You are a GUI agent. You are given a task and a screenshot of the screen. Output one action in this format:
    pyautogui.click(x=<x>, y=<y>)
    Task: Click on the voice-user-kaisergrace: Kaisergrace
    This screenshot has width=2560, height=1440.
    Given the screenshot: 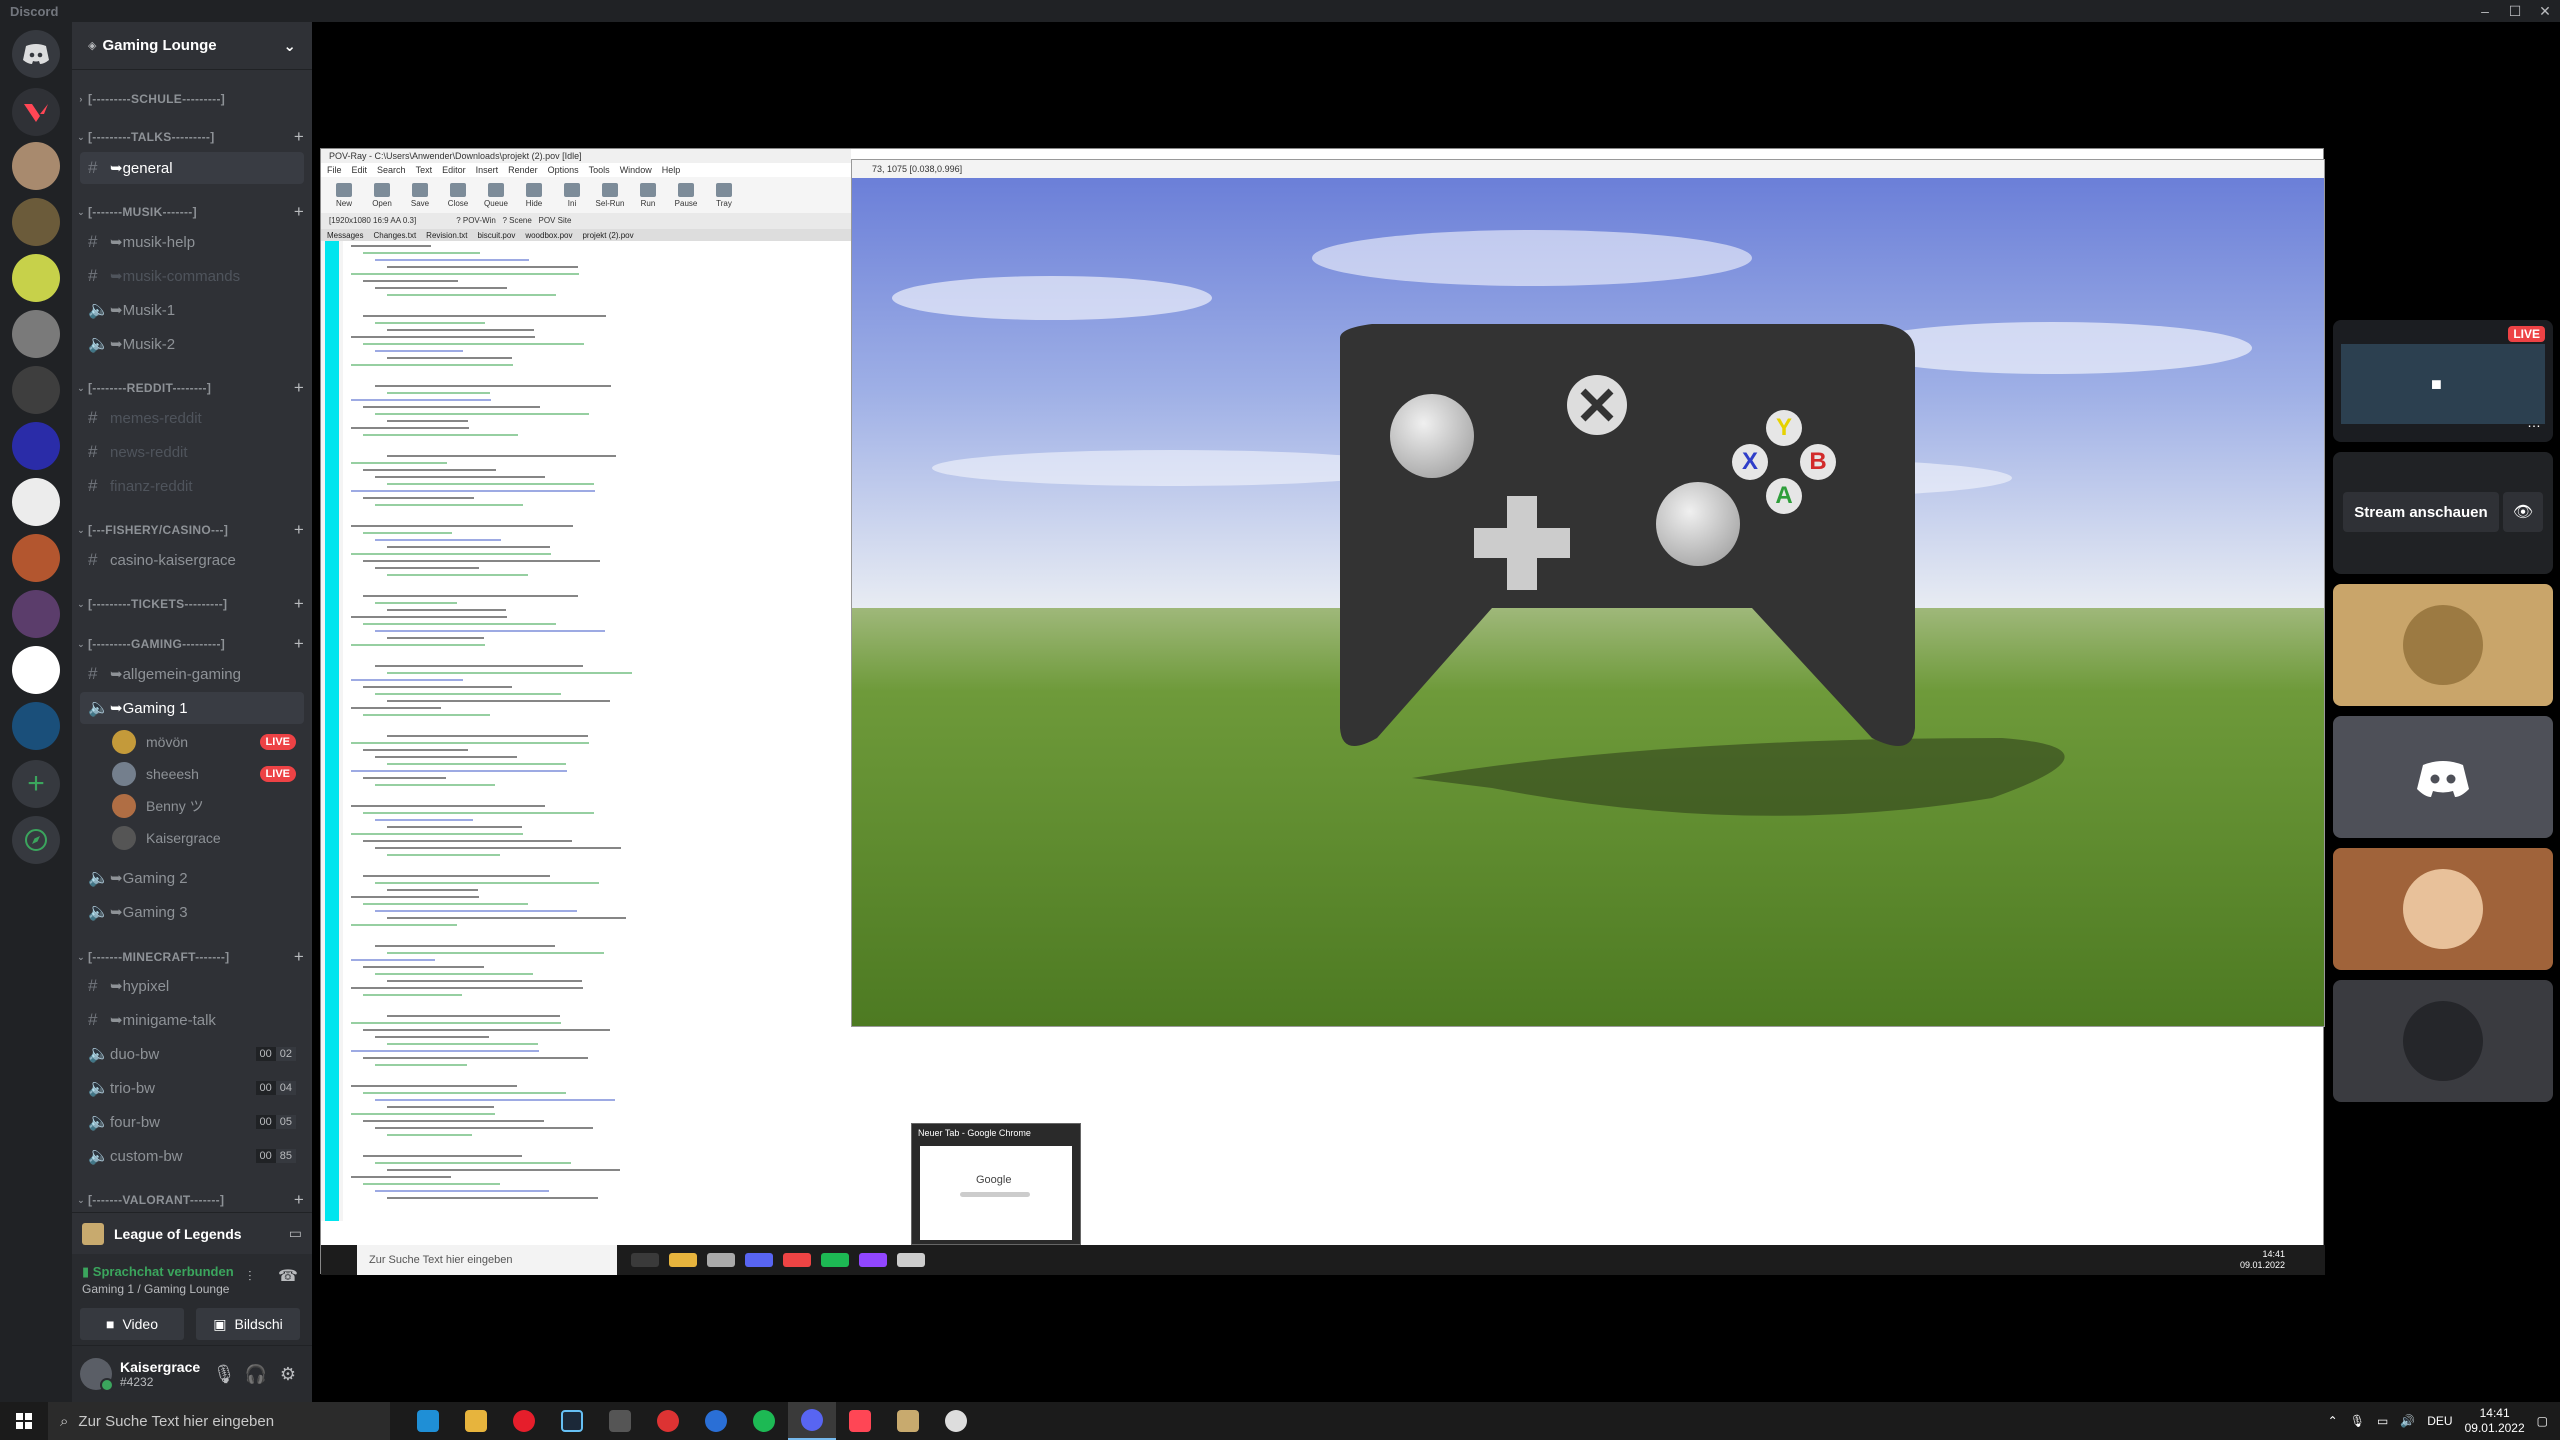 What is the action you would take?
    pyautogui.click(x=208, y=838)
    